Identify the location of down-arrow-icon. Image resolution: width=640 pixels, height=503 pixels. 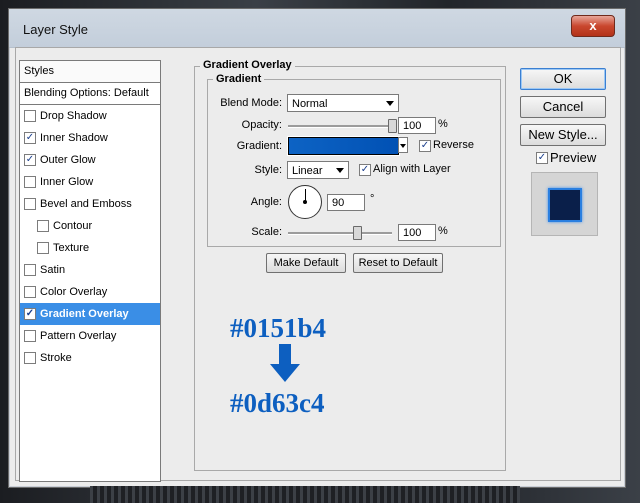
(285, 363).